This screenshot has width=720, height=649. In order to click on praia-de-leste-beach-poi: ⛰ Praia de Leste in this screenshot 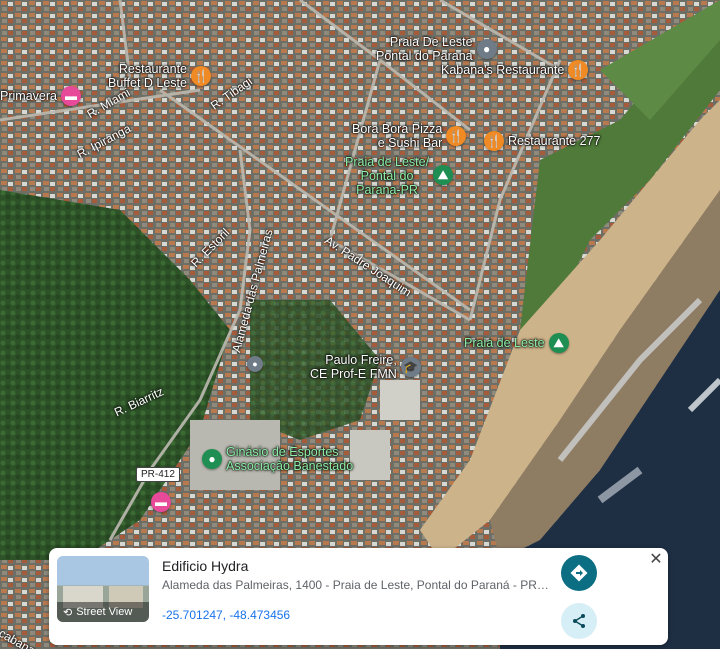, I will do `click(516, 343)`.